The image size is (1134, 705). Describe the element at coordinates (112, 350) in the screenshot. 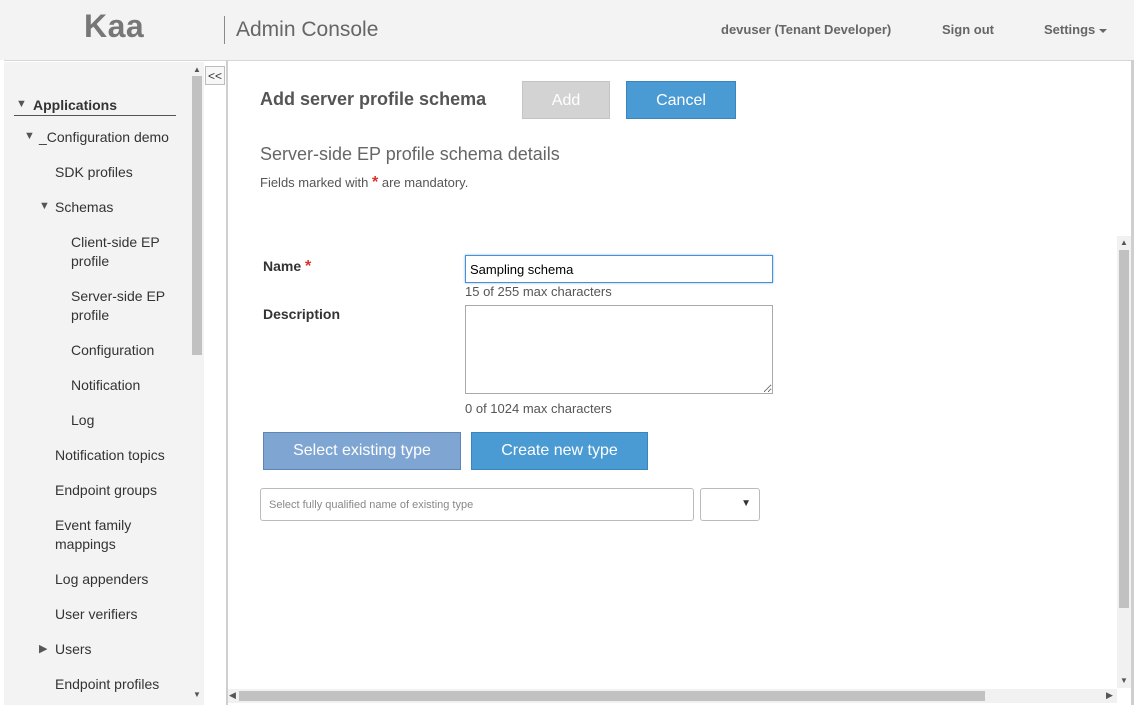

I see `sidebar-item-configuration: Configuration` at that location.